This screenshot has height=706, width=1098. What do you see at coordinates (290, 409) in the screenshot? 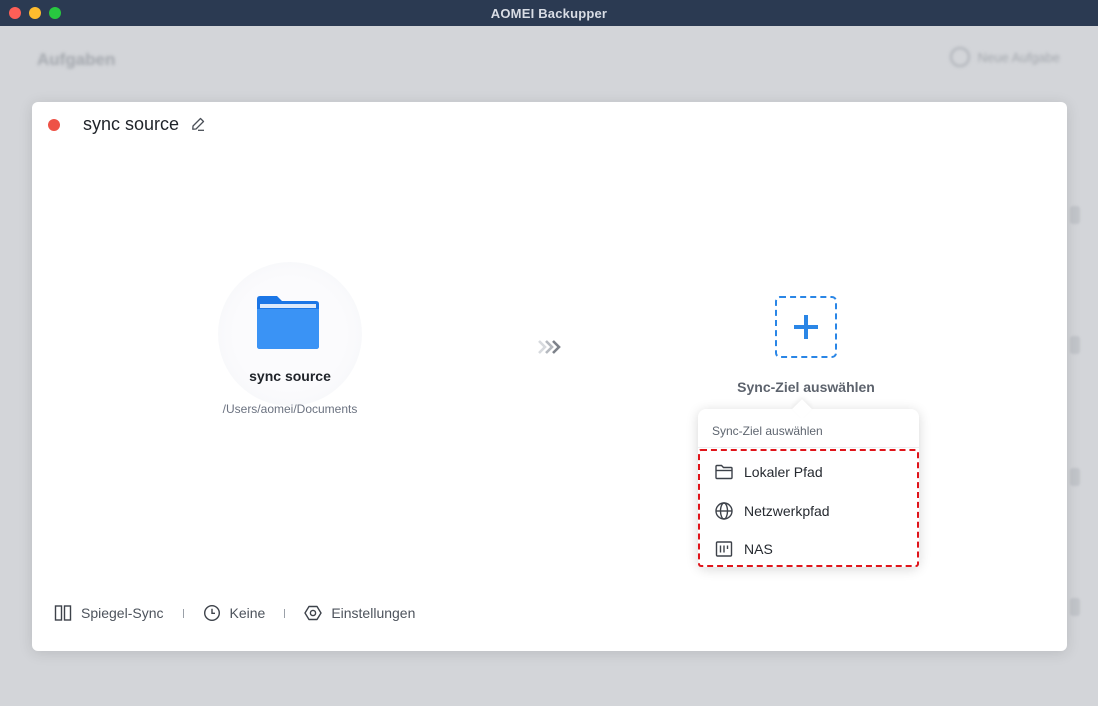
I see `source-path: /Users/aomei/Documents` at bounding box center [290, 409].